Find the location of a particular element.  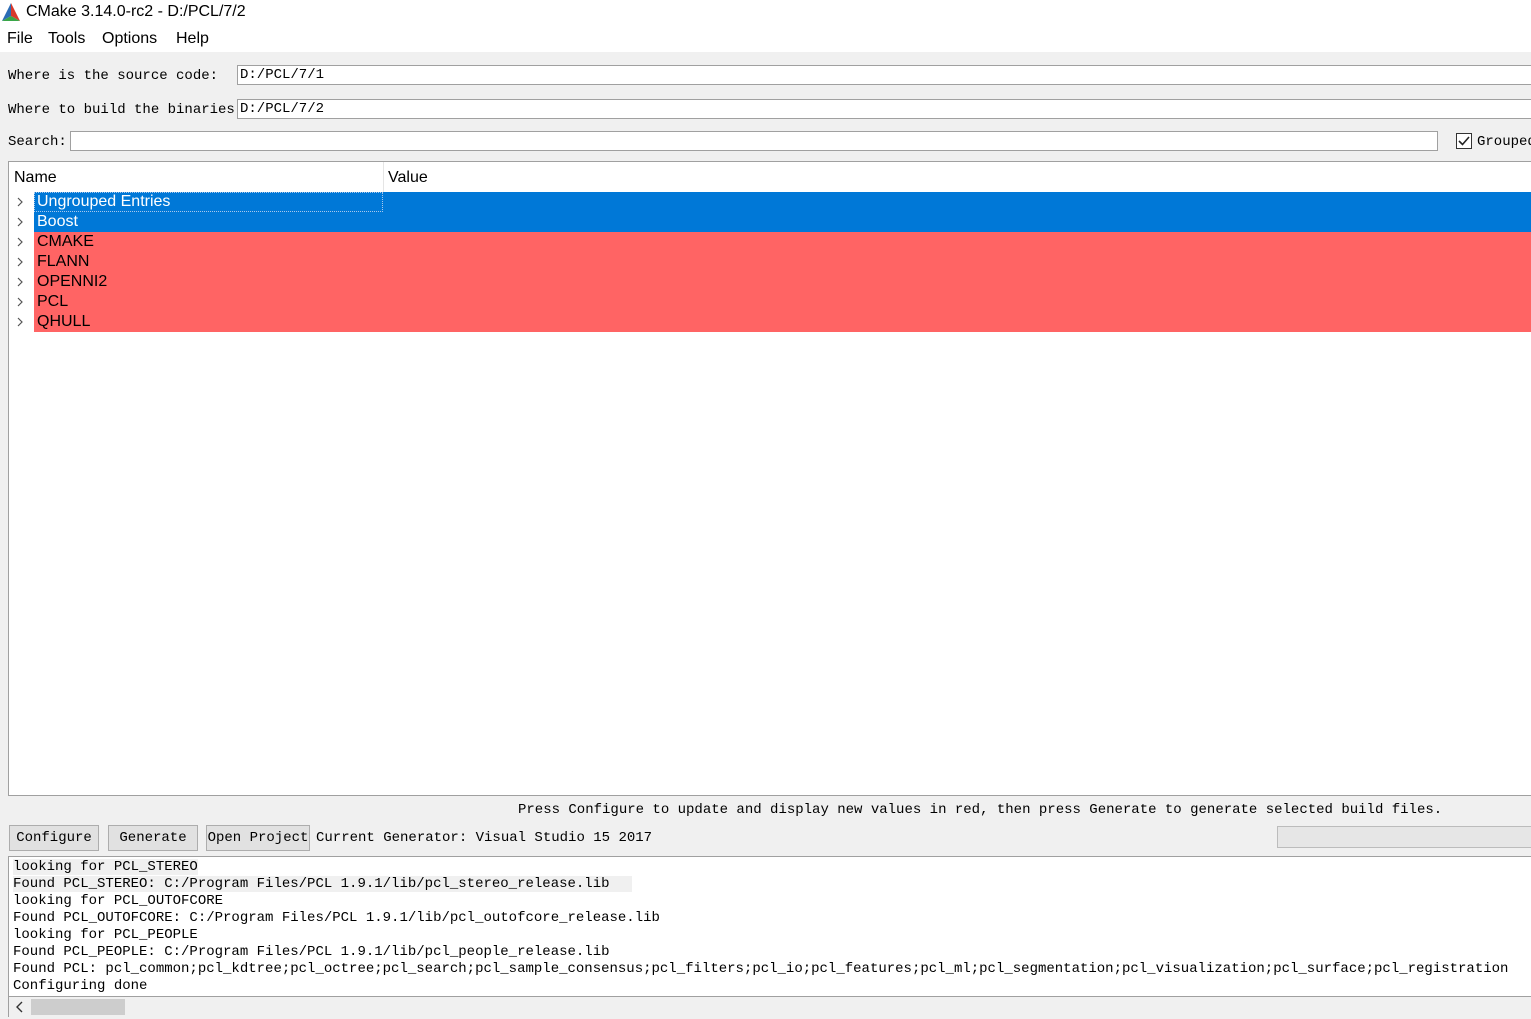

search-input is located at coordinates (754, 141).